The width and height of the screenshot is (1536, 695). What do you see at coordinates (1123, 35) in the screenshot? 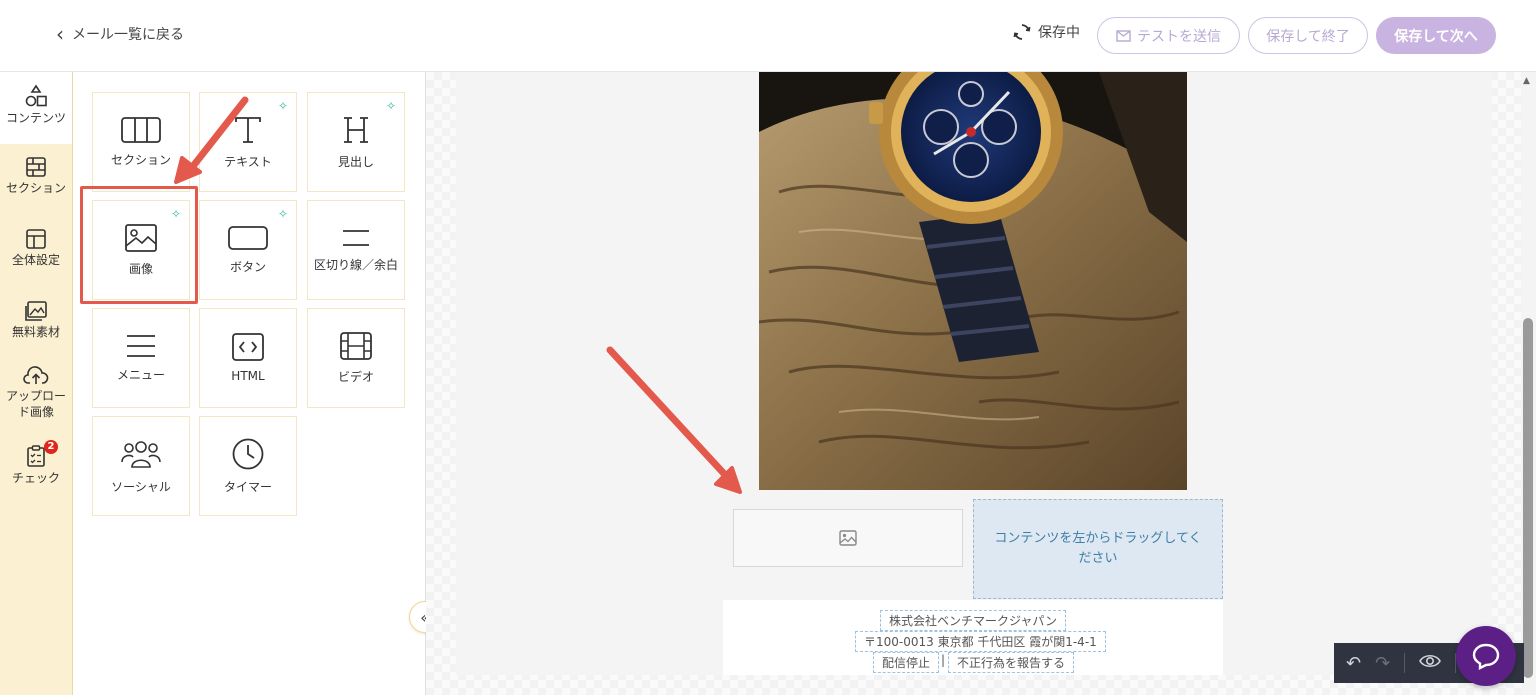
I see `mail-icon` at bounding box center [1123, 35].